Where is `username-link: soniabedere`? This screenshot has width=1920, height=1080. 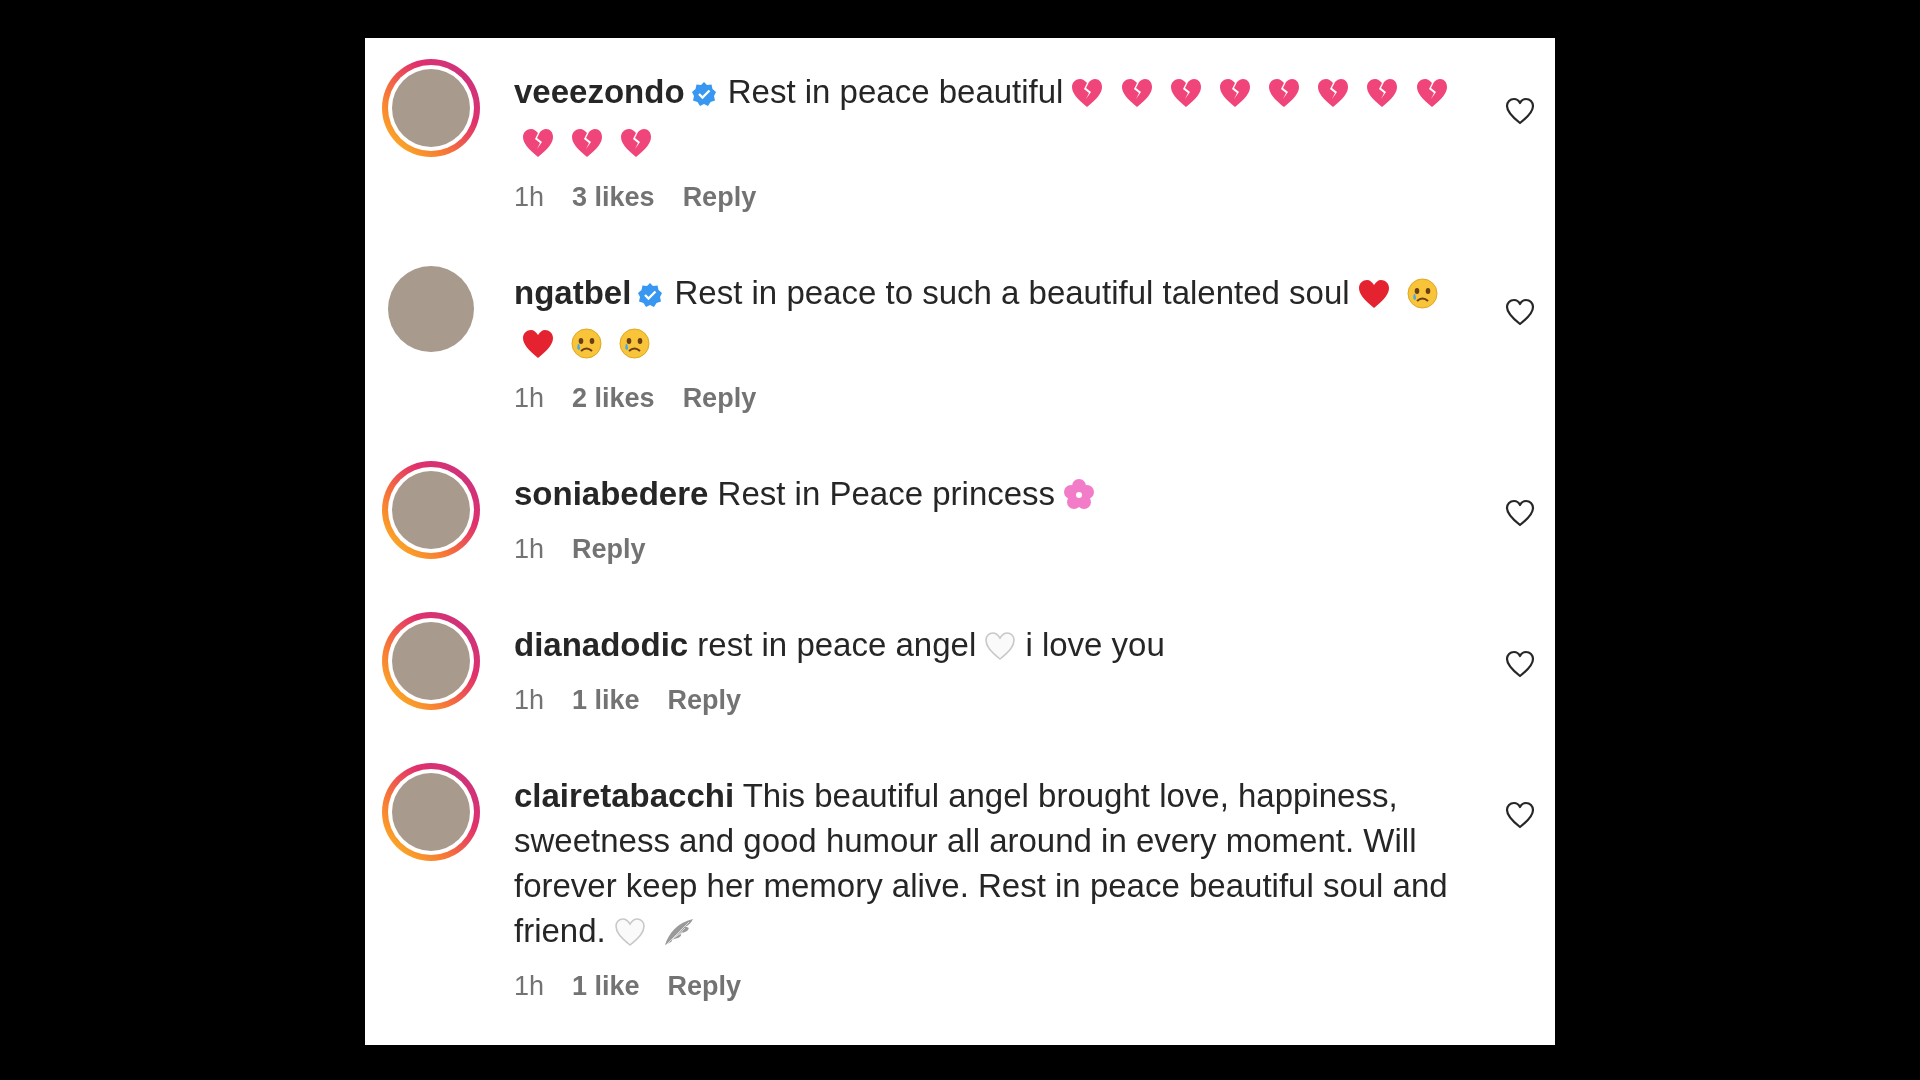
username-link: soniabedere is located at coordinates (611, 493).